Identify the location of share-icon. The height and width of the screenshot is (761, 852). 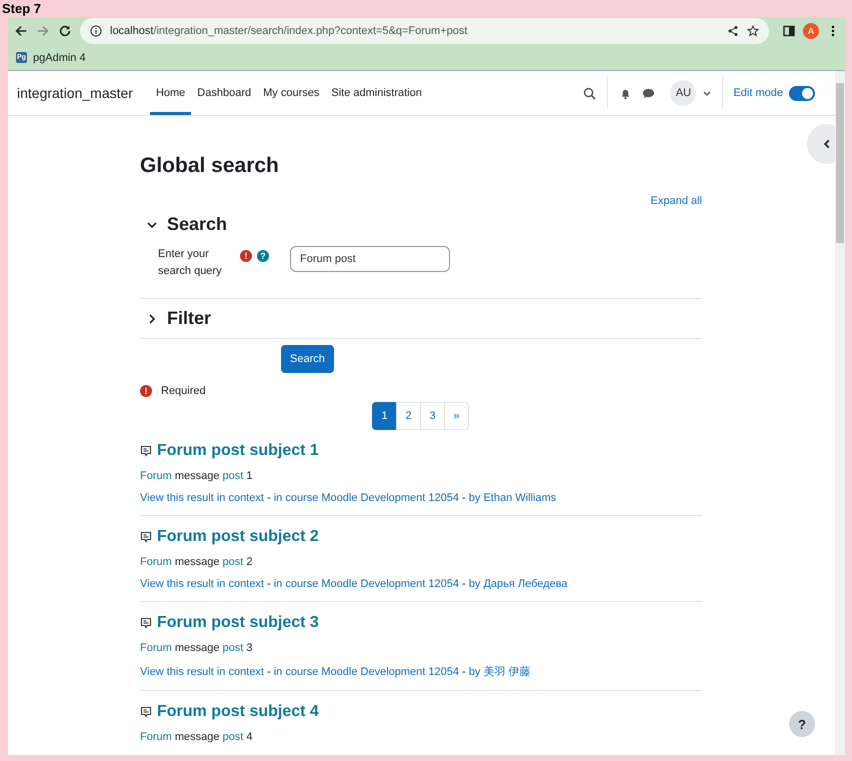
(733, 31).